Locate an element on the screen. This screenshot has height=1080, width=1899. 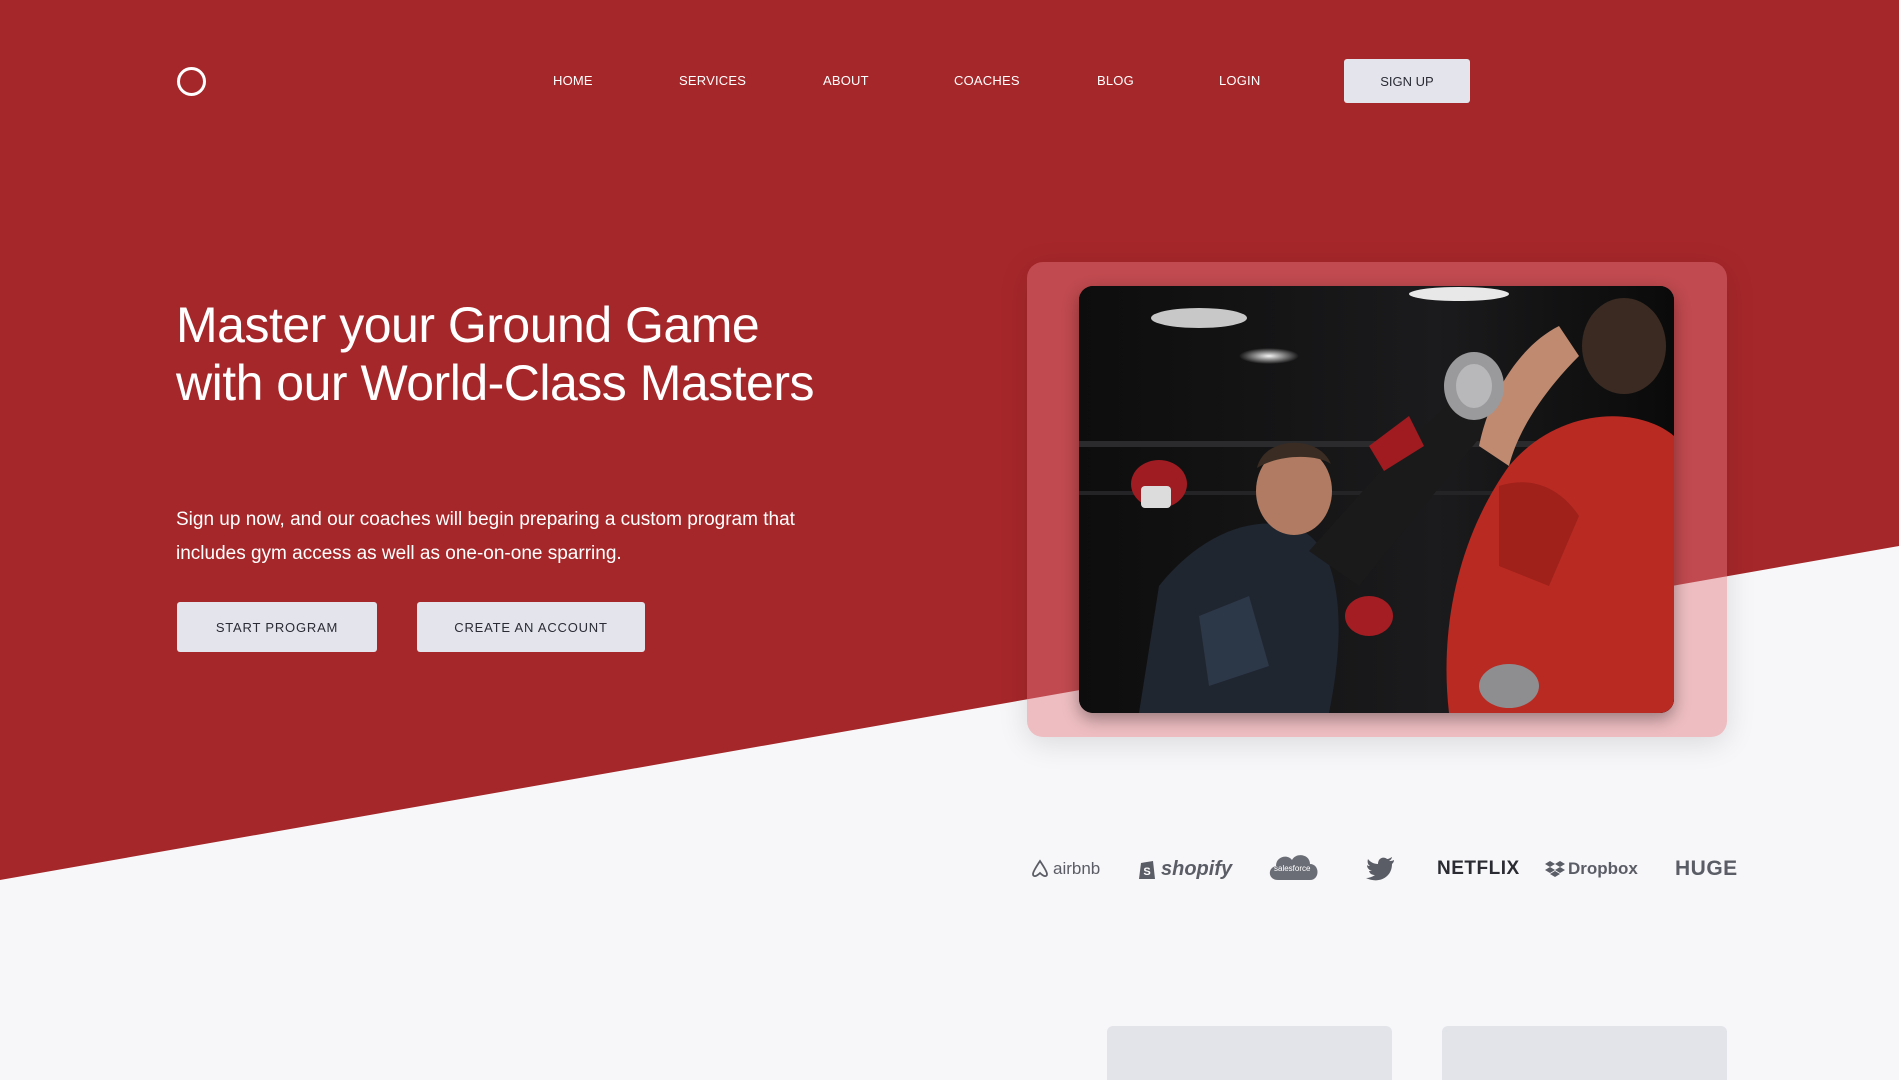
dropbox-logo: Dropbox is located at coordinates (1591, 869).